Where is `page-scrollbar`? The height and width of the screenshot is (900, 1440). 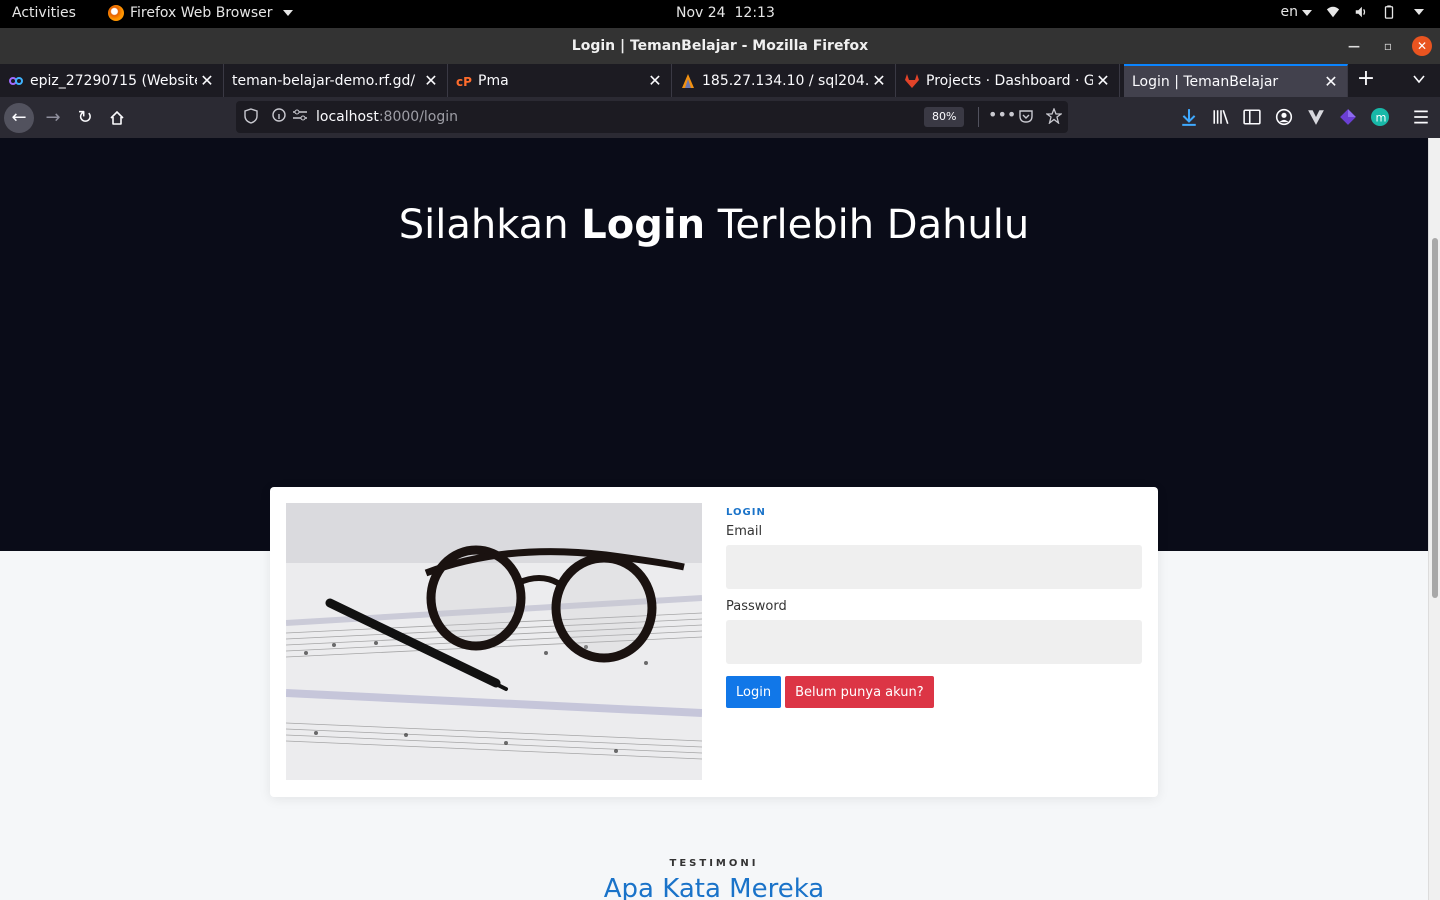
page-scrollbar is located at coordinates (1434, 519).